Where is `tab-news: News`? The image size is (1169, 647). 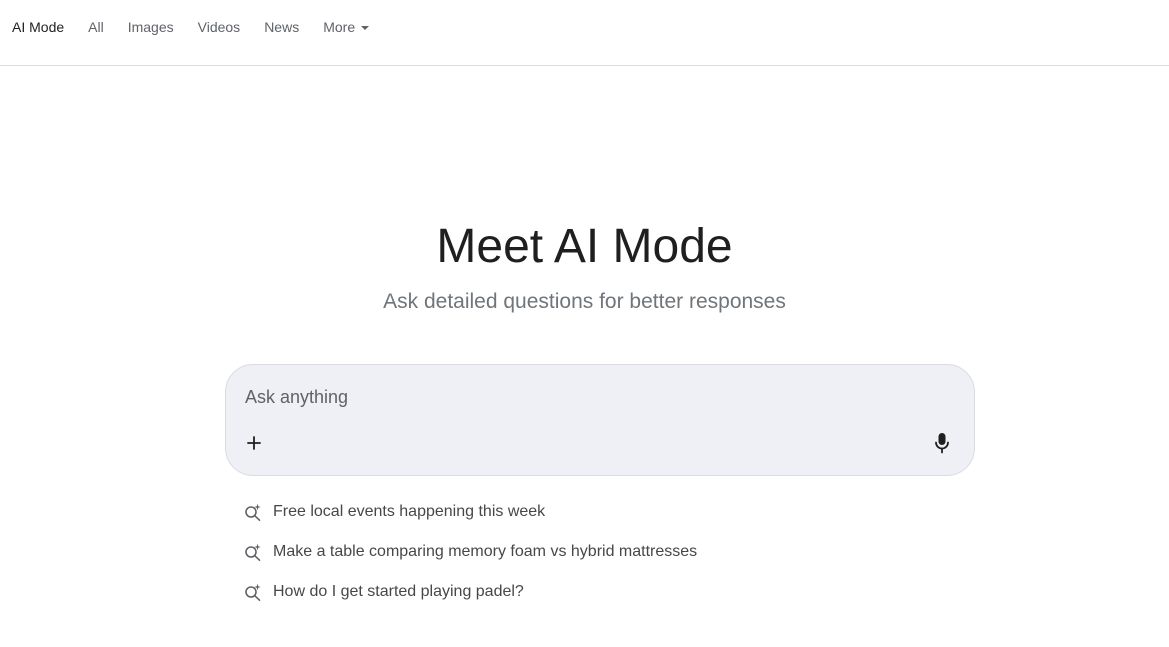
tab-news: News is located at coordinates (281, 27).